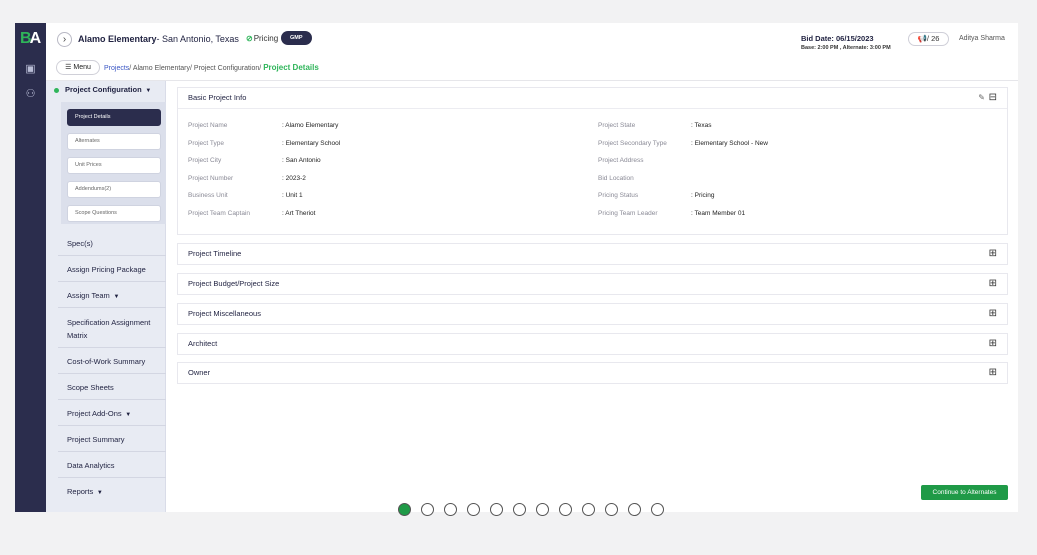 Image resolution: width=1037 pixels, height=555 pixels. I want to click on field-value: : Elementary School - New, so click(729, 143).